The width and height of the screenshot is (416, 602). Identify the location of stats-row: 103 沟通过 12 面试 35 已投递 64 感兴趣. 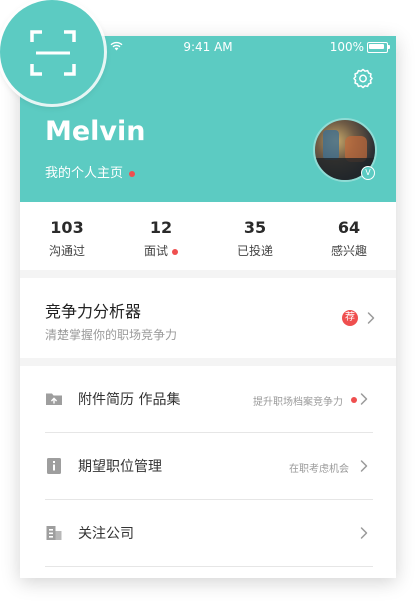
(208, 236).